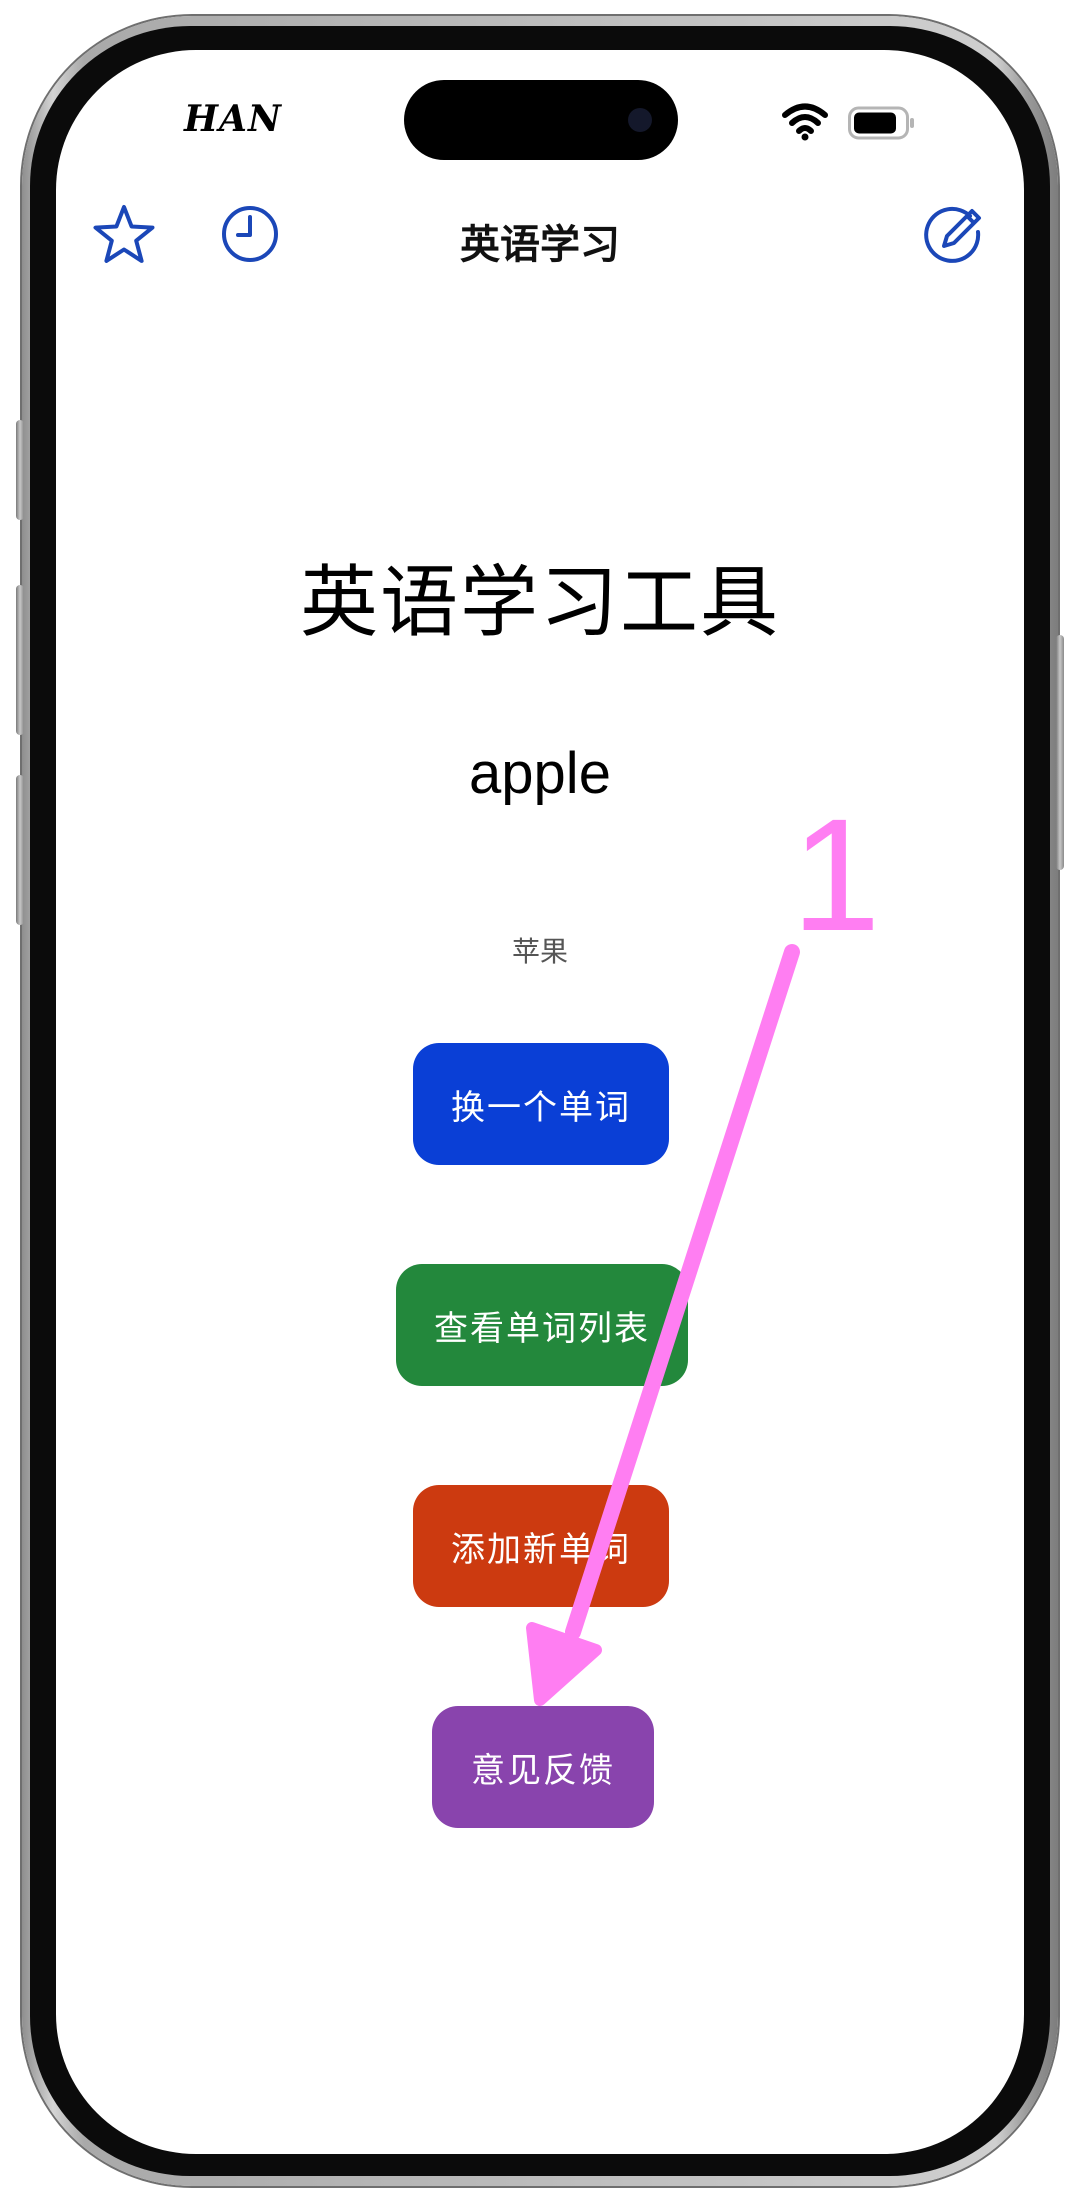  What do you see at coordinates (954, 234) in the screenshot?
I see `compose-icon` at bounding box center [954, 234].